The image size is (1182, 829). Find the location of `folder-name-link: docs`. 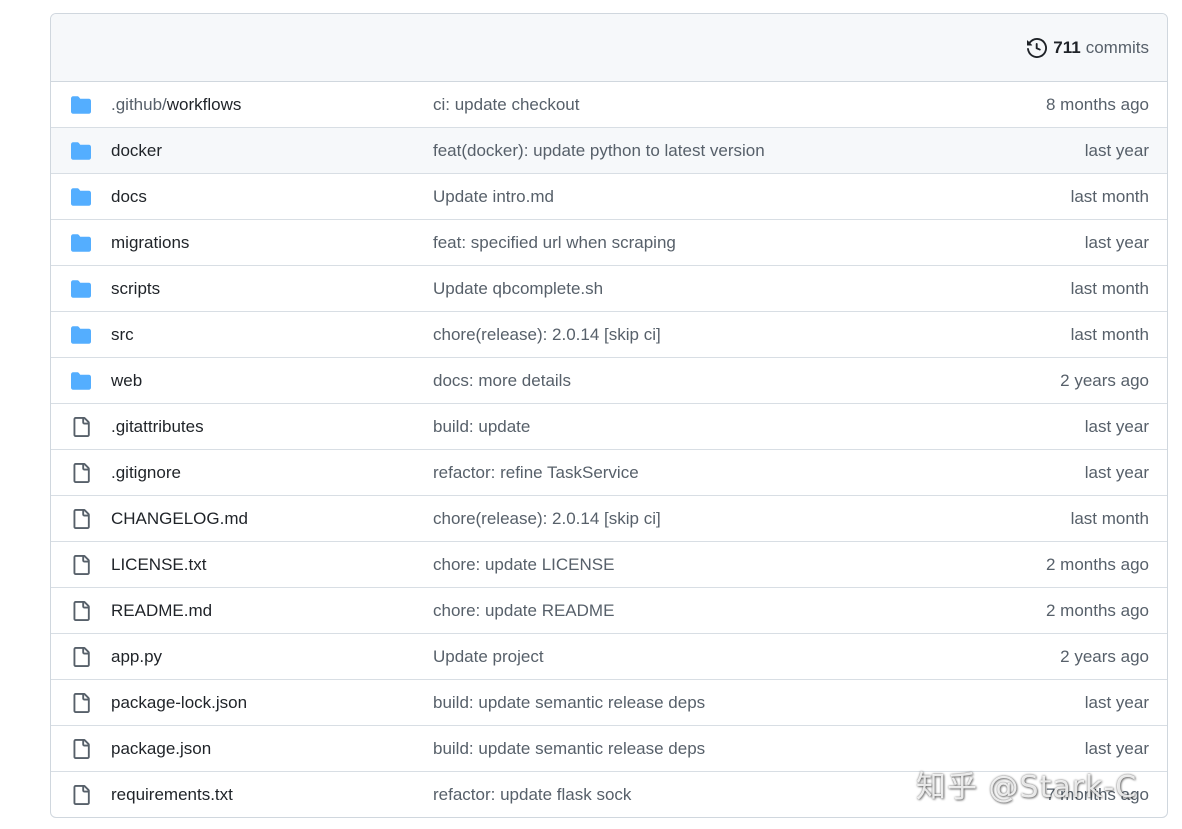

folder-name-link: docs is located at coordinates (129, 197).